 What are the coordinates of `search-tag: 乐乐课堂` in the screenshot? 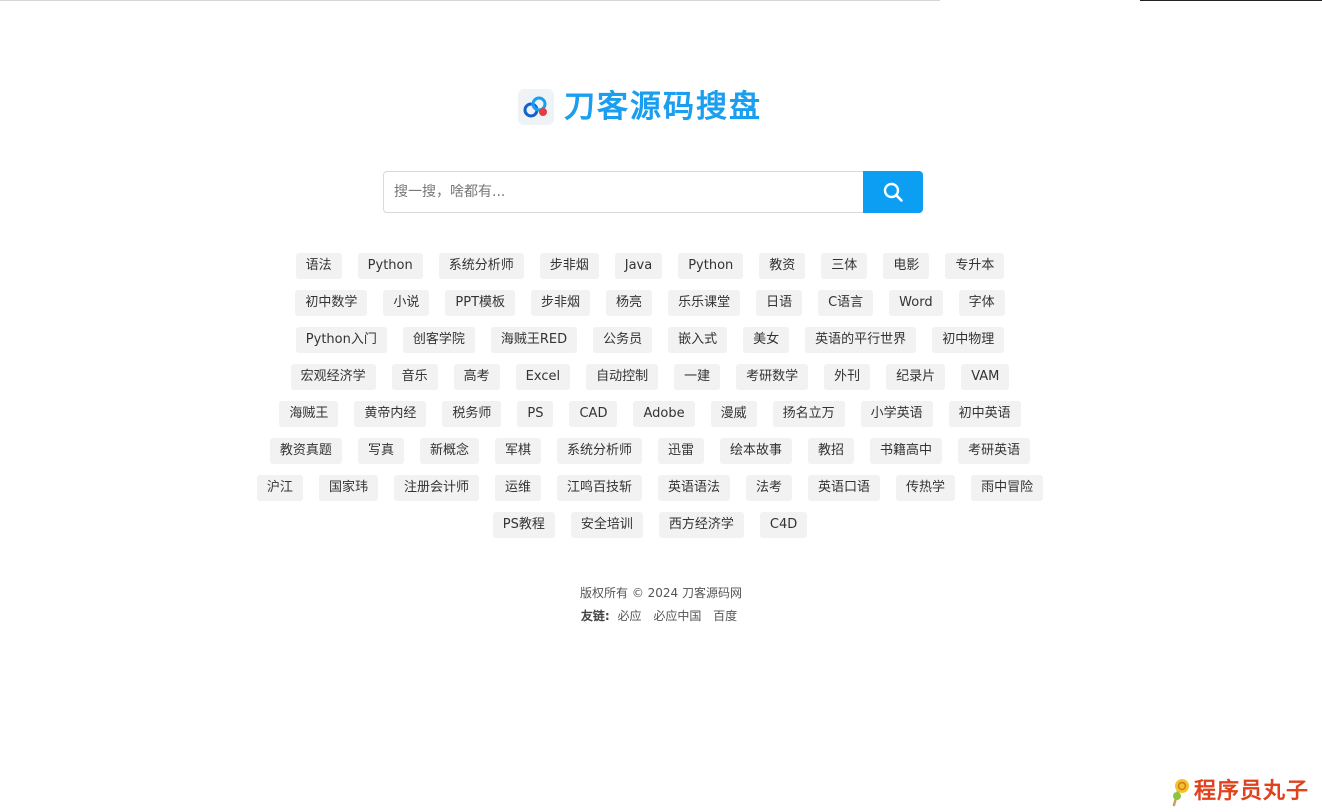 It's located at (704, 303).